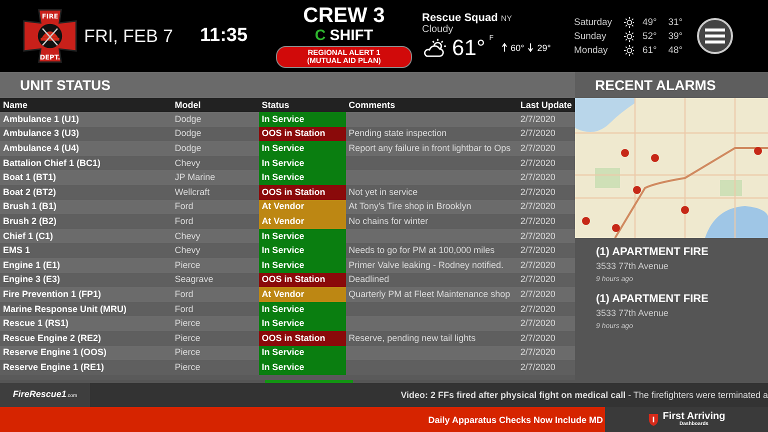  What do you see at coordinates (86, 207) in the screenshot?
I see `unit-name-cell: Brush 1 (B1)` at bounding box center [86, 207].